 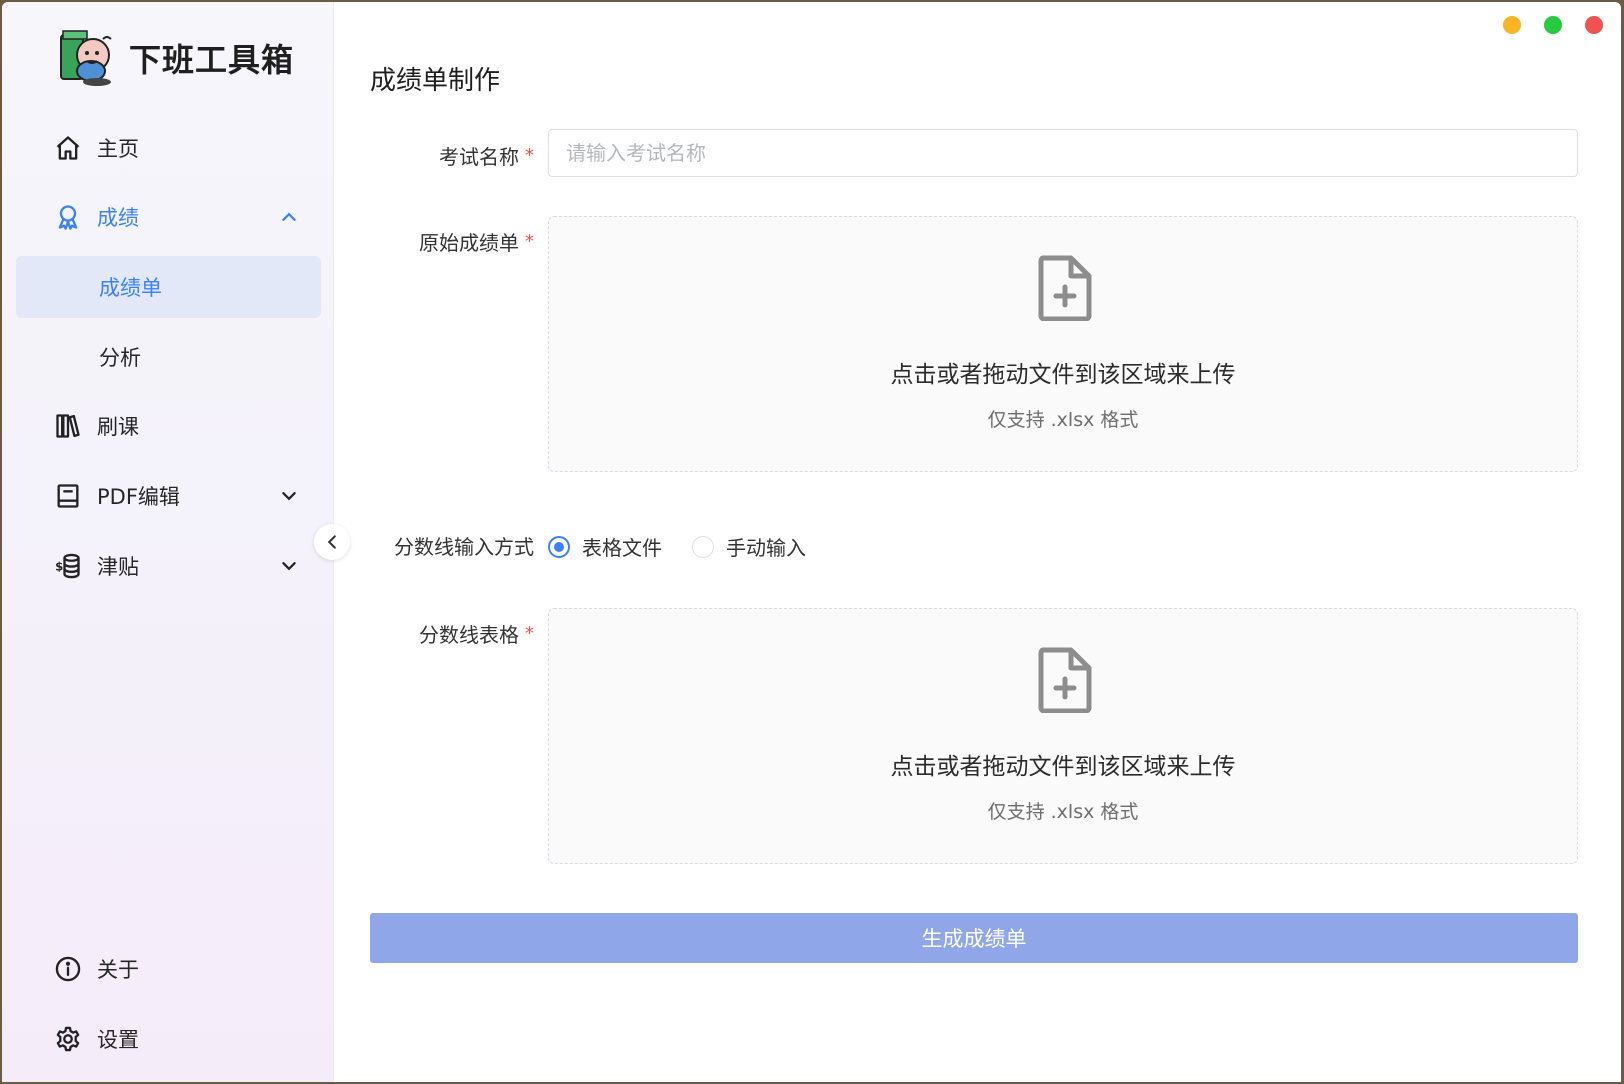 What do you see at coordinates (120, 358) in the screenshot?
I see `sidebar-item-label: 分析` at bounding box center [120, 358].